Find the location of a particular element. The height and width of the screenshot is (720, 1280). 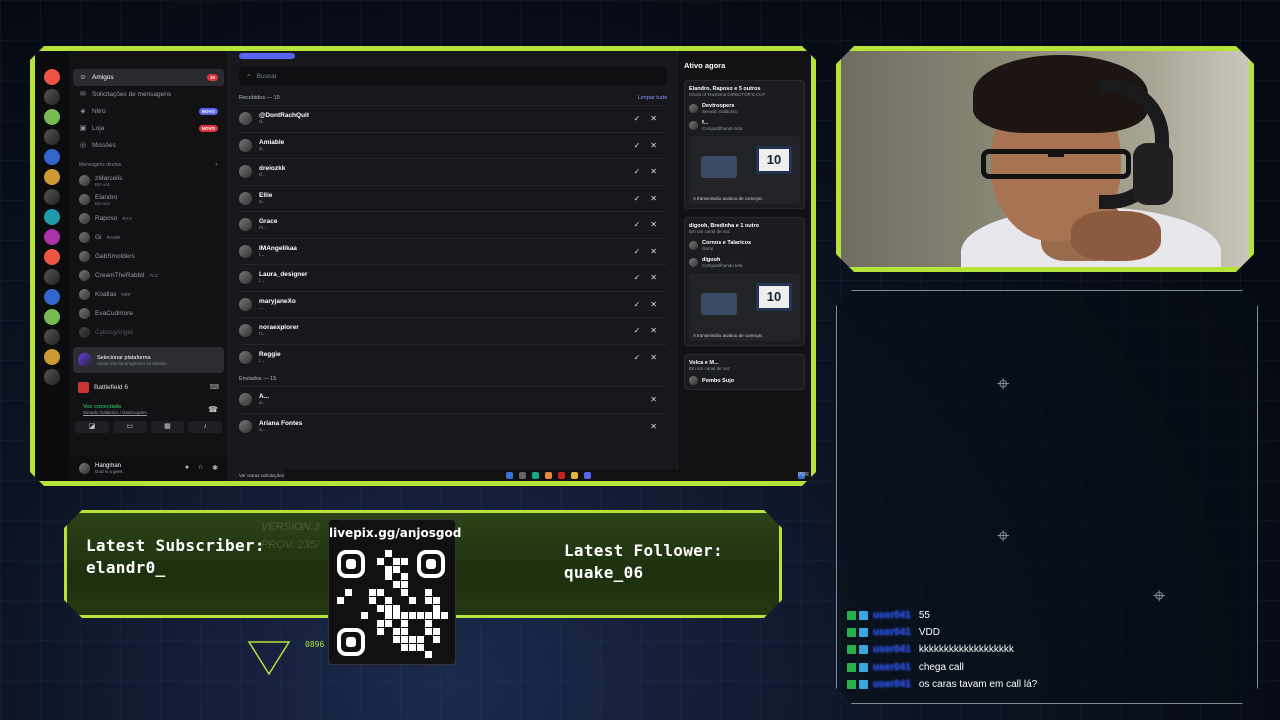

friend-request-row: noraexplorer n... ✓ ✕ is located at coordinates (453, 330).